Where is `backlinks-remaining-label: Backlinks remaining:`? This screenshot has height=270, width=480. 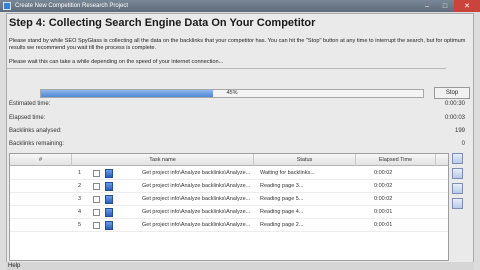 backlinks-remaining-label: Backlinks remaining: is located at coordinates (37, 144).